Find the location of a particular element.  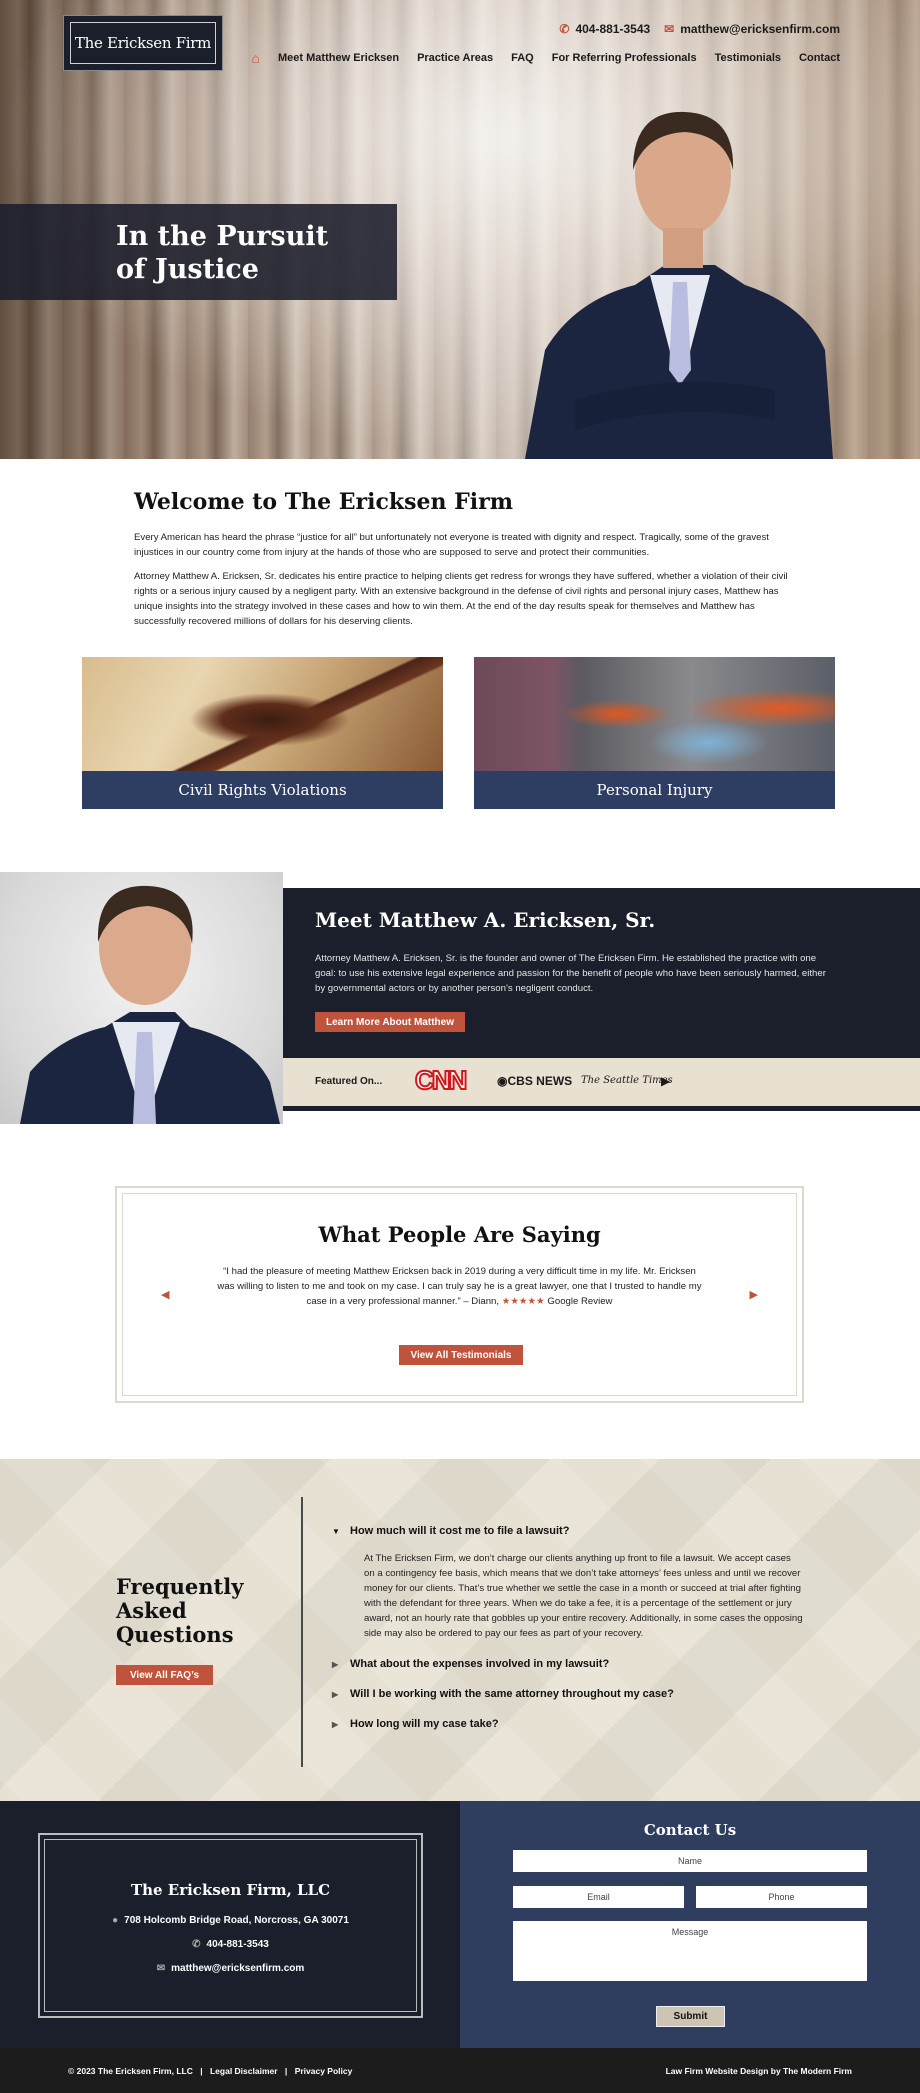

contact-title: Contact Us is located at coordinates (690, 1830).